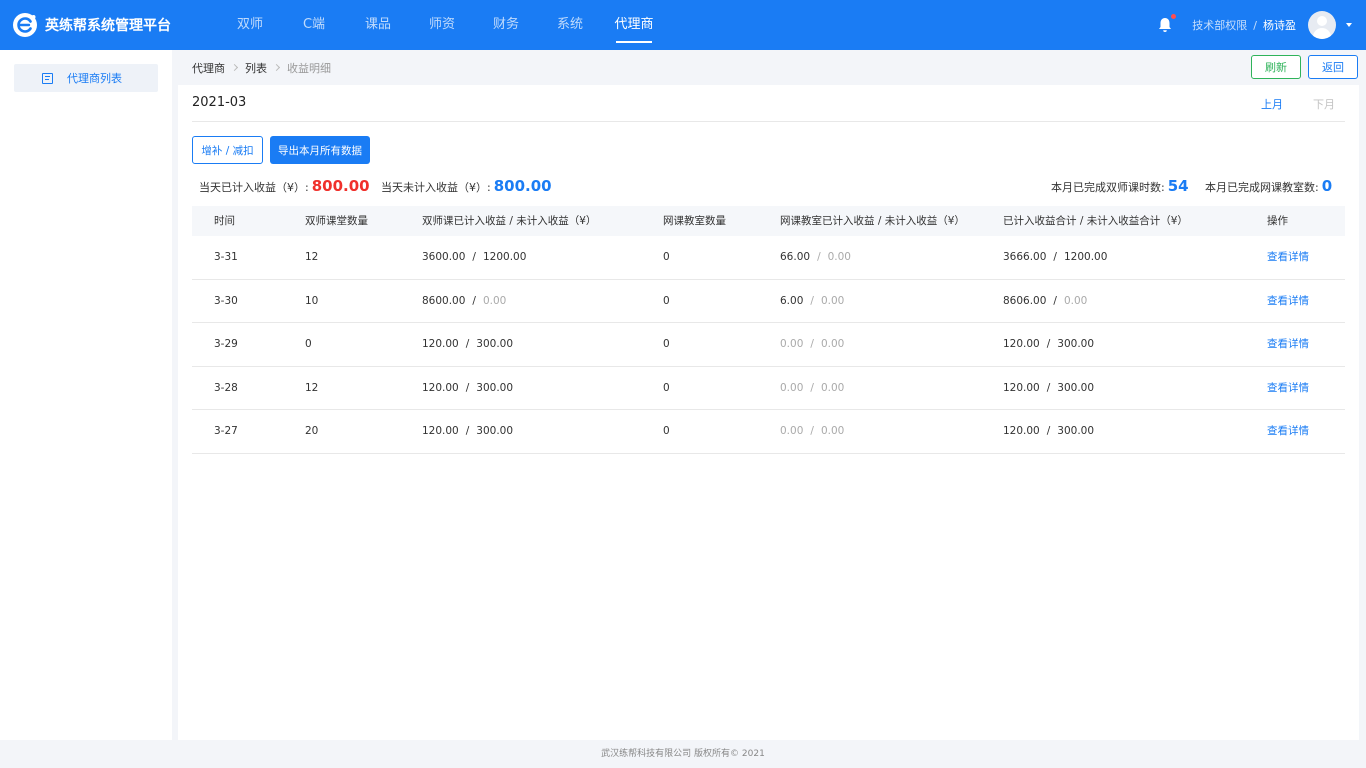 The width and height of the screenshot is (1366, 768). What do you see at coordinates (1049, 344) in the screenshot?
I see `cell-total-income: 120.00/300.00` at bounding box center [1049, 344].